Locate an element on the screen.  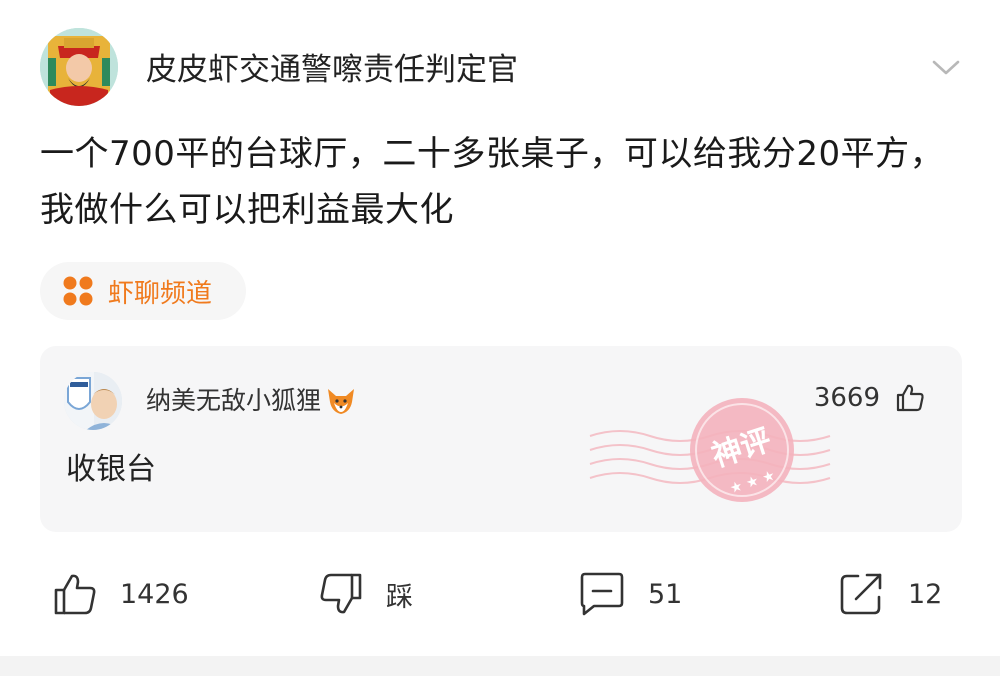
like-button: 1426 is located at coordinates (120, 594).